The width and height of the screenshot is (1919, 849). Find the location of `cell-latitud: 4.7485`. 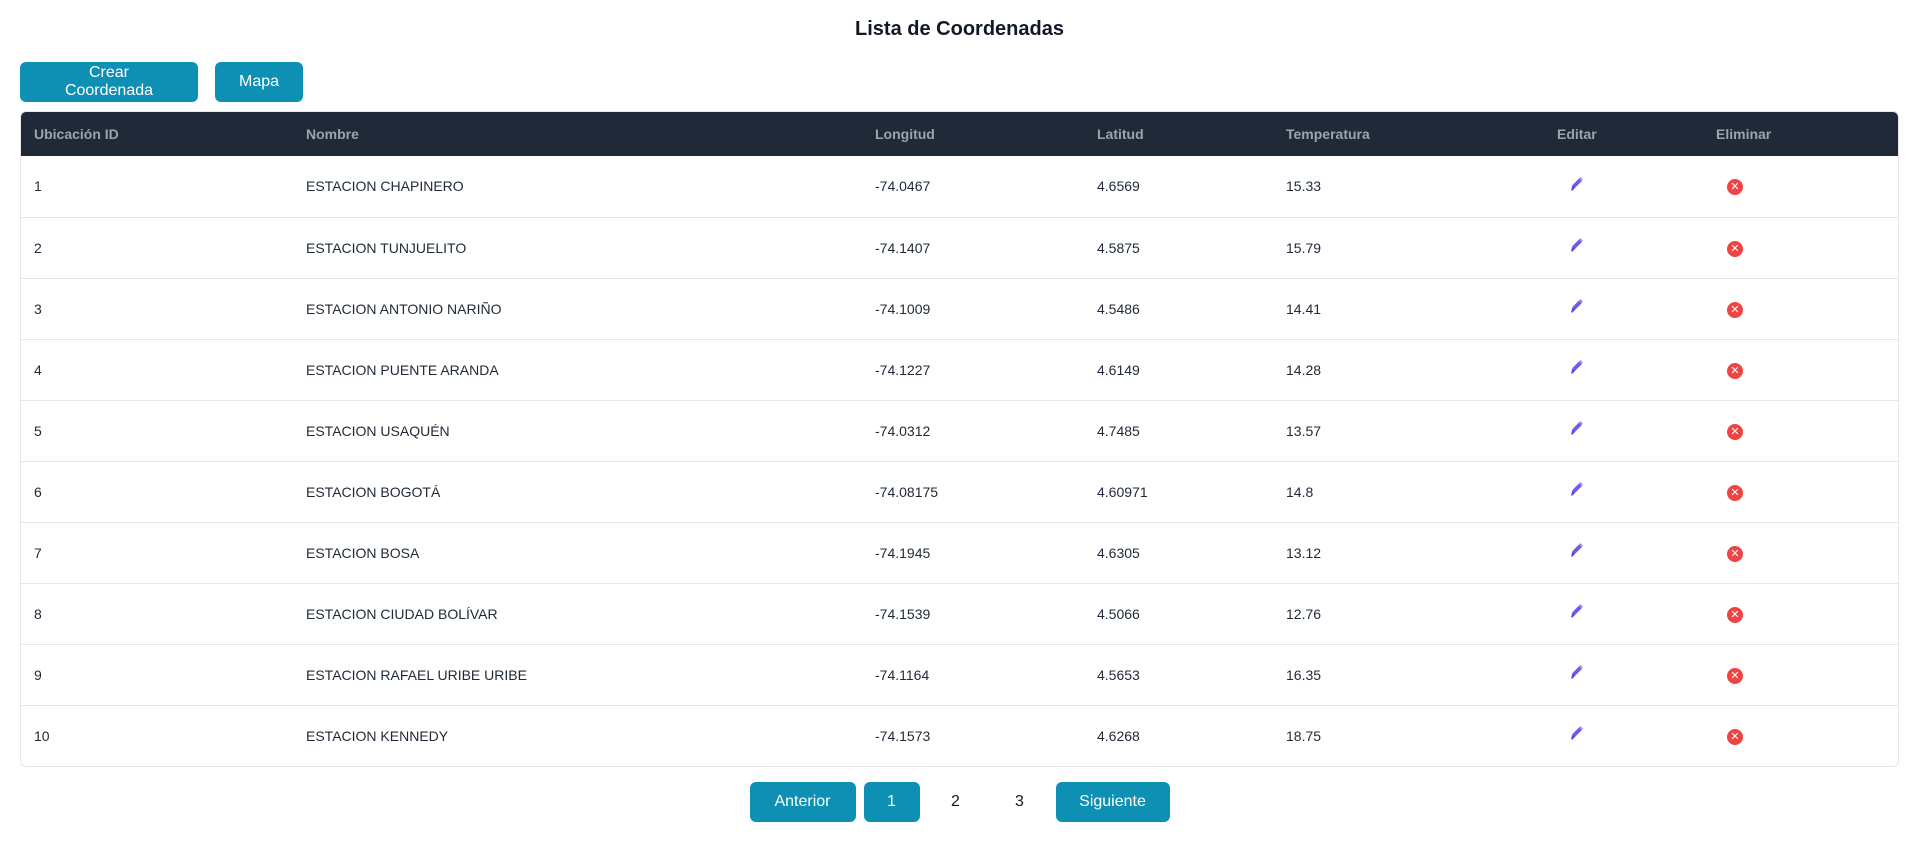

cell-latitud: 4.7485 is located at coordinates (1118, 430).